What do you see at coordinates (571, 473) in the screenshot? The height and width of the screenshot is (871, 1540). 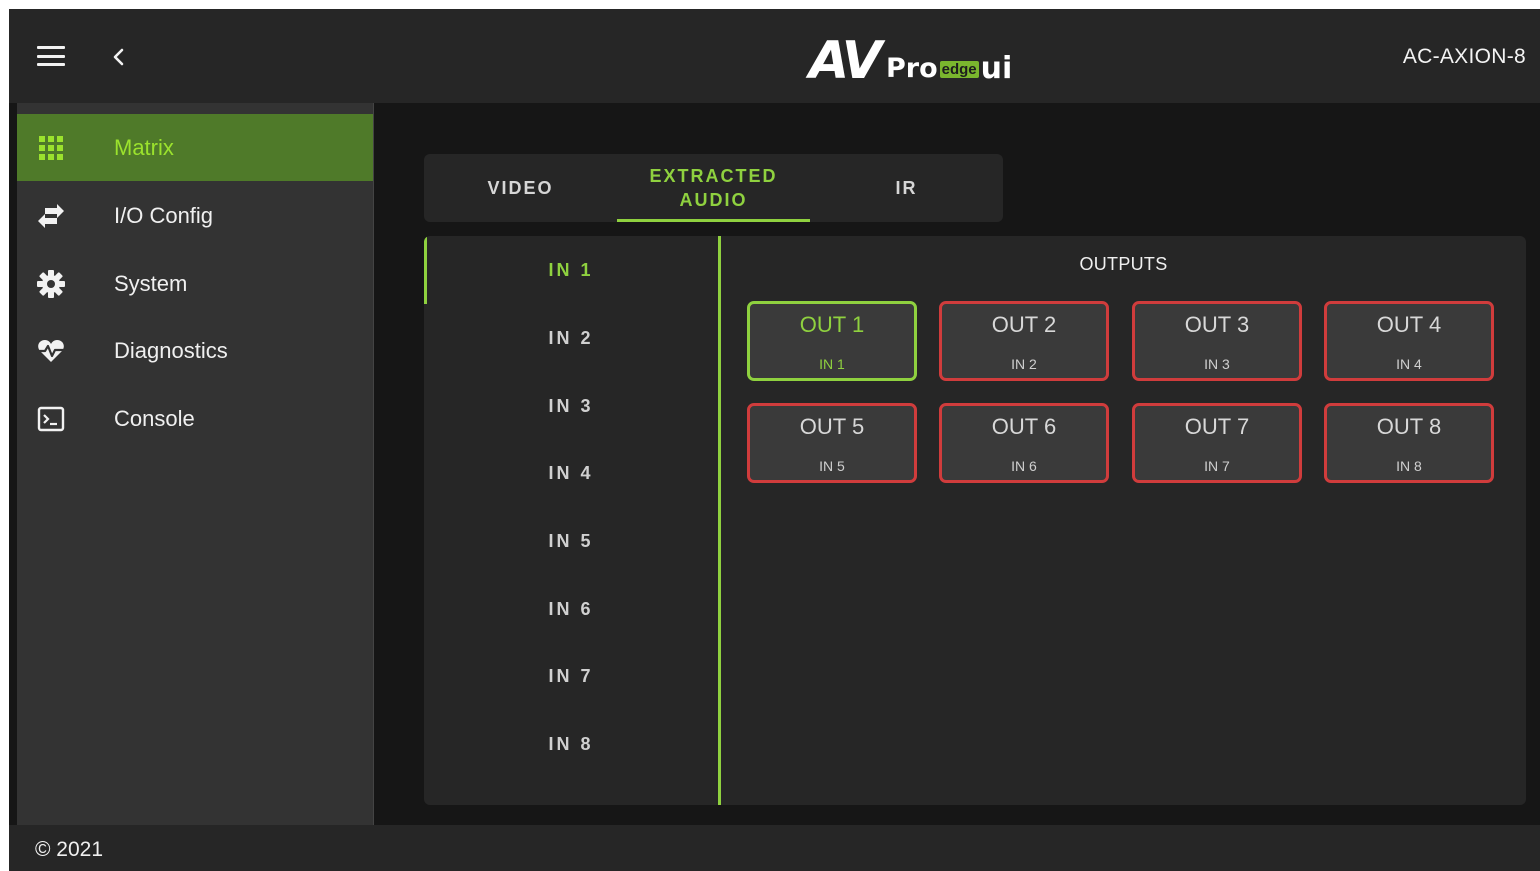 I see `input-item-4: IN 4` at bounding box center [571, 473].